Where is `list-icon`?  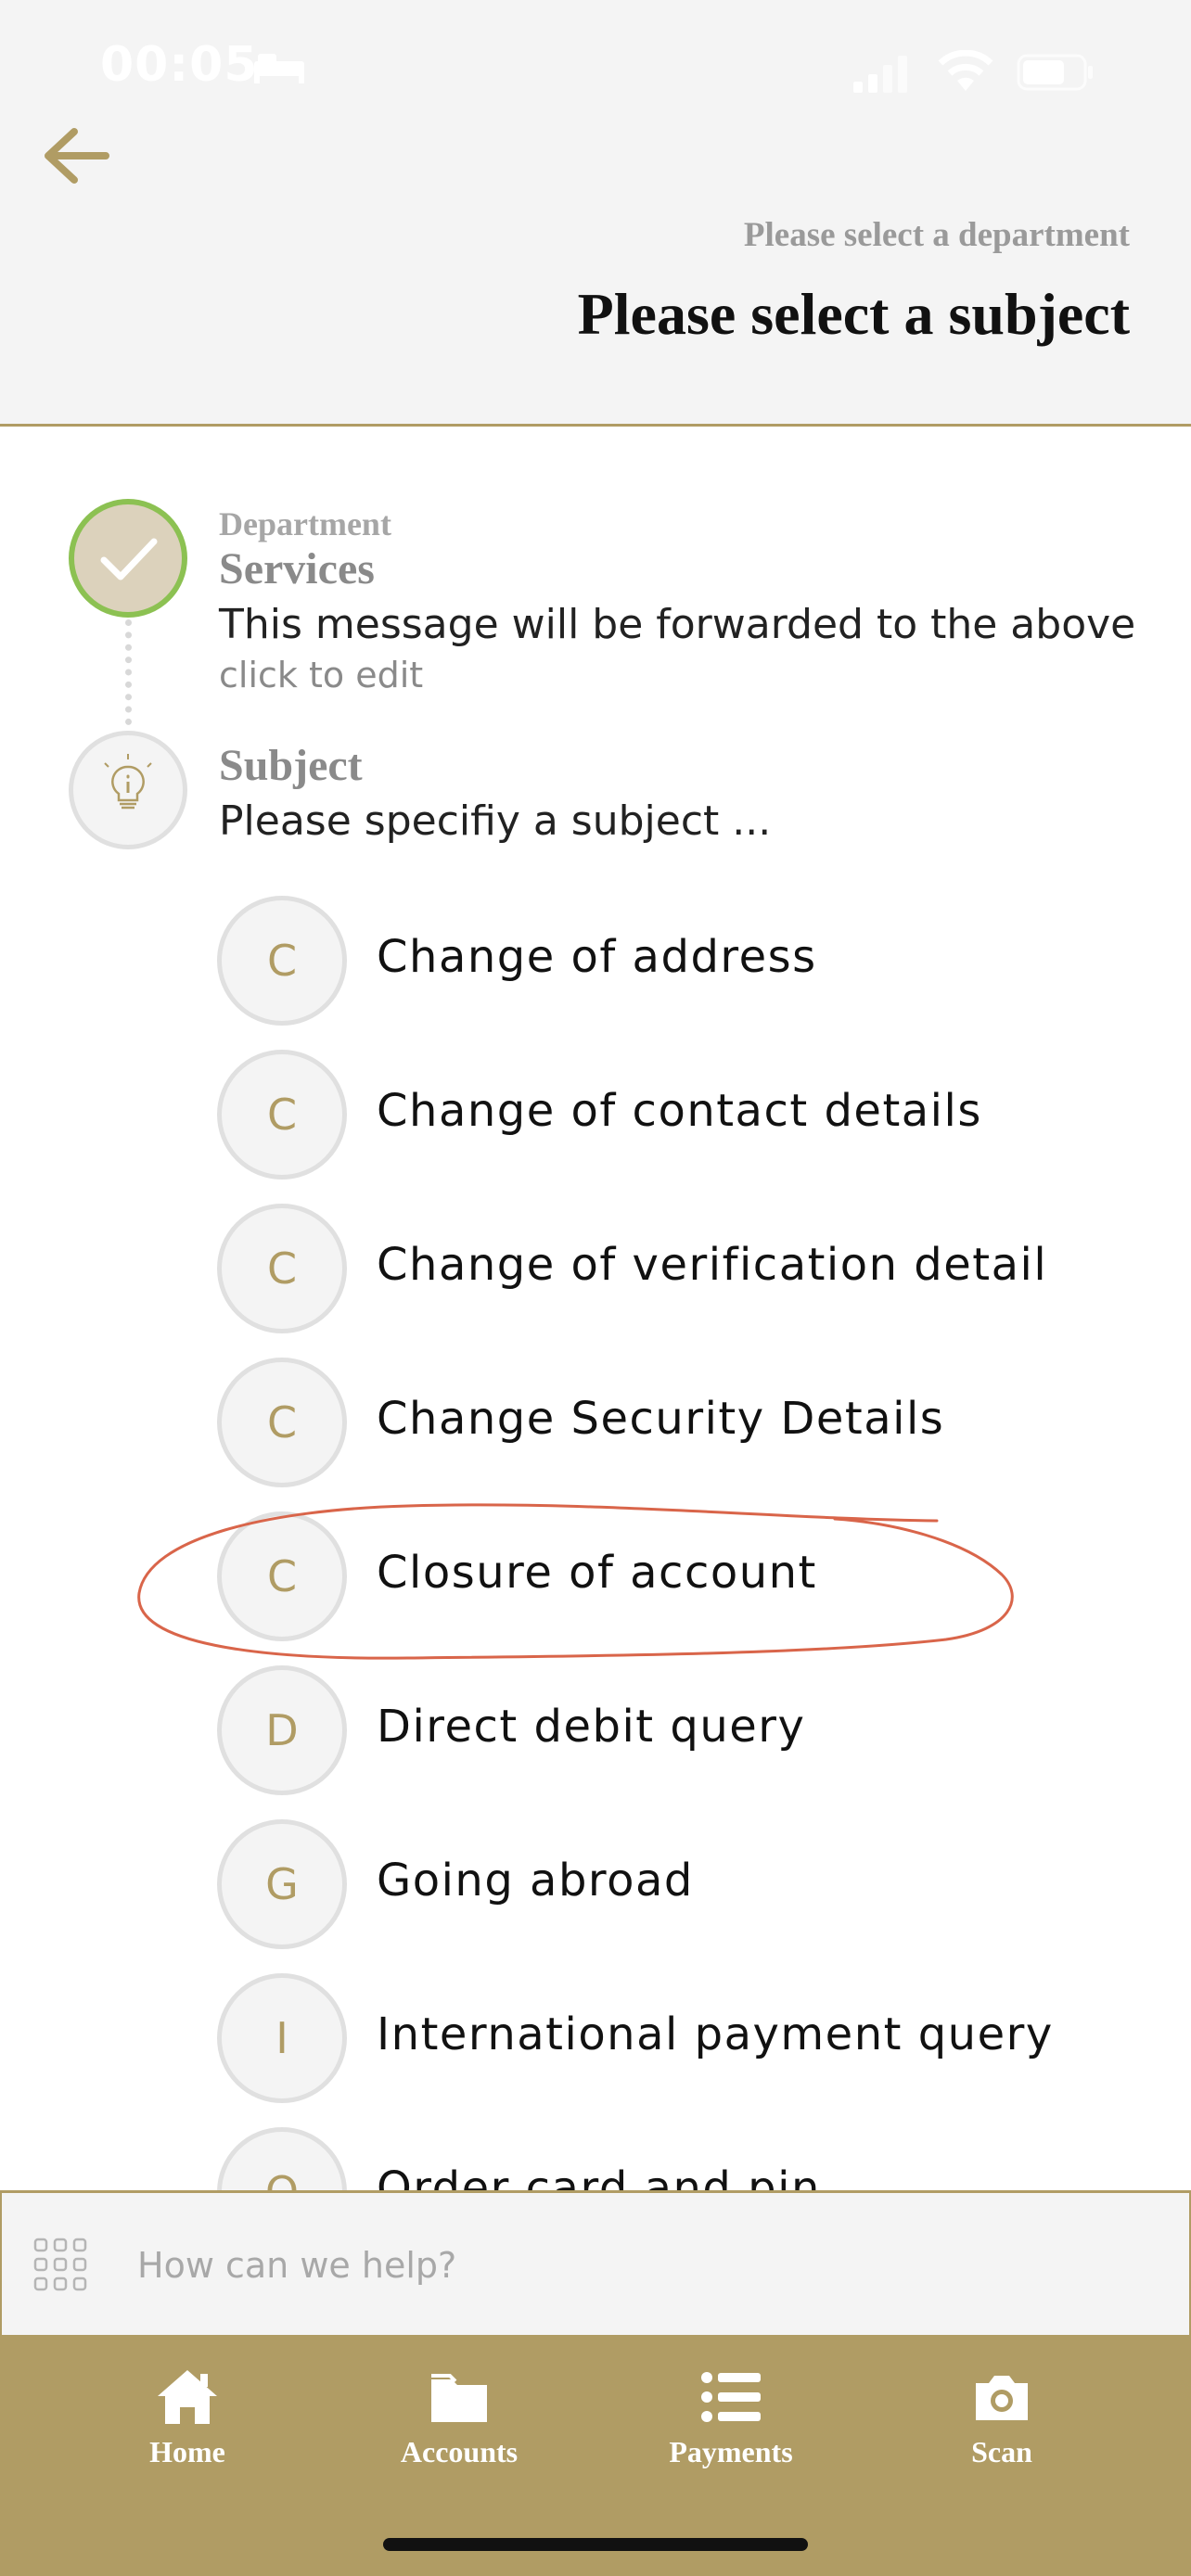 list-icon is located at coordinates (731, 2397).